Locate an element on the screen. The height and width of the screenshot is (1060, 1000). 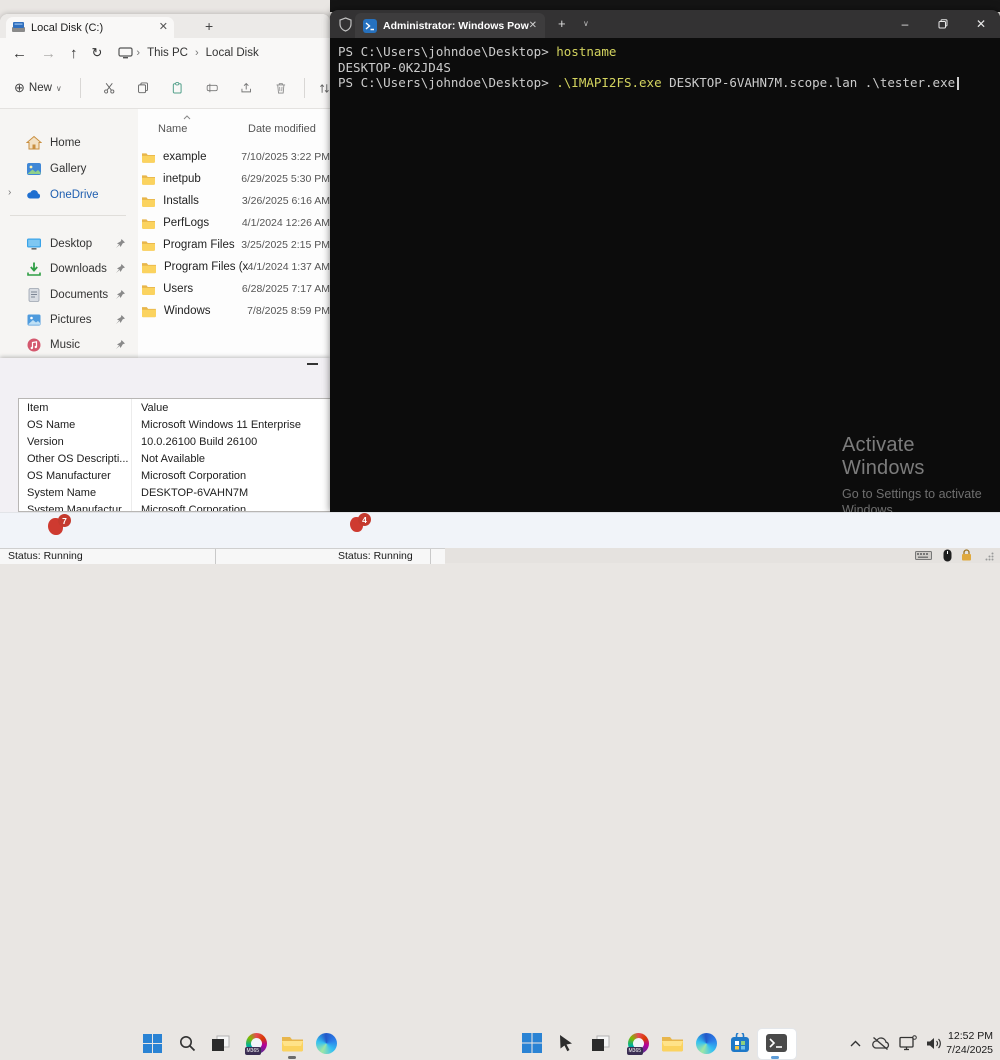
mouse-icon is located at coordinates (947, 555).